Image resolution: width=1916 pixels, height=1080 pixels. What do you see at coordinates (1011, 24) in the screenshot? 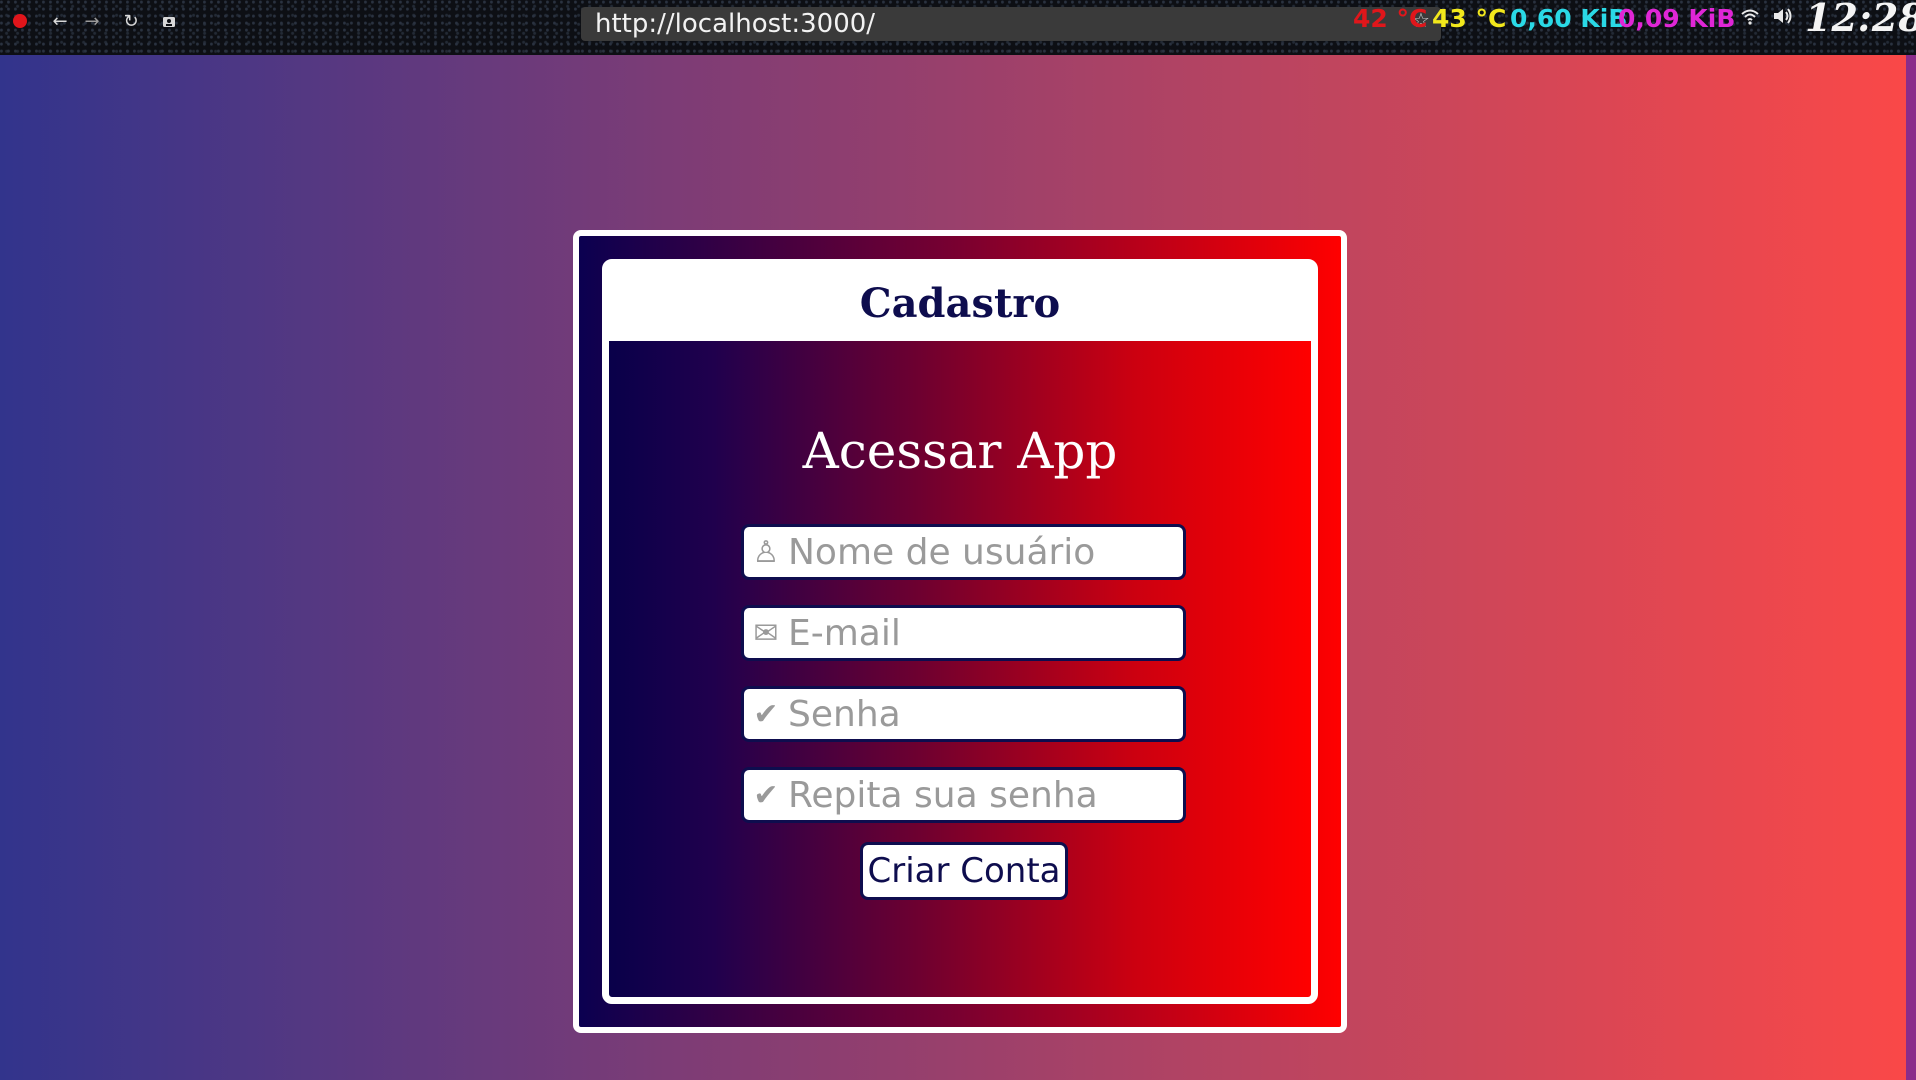
I see `url-bar: http://localhost:3000/` at bounding box center [1011, 24].